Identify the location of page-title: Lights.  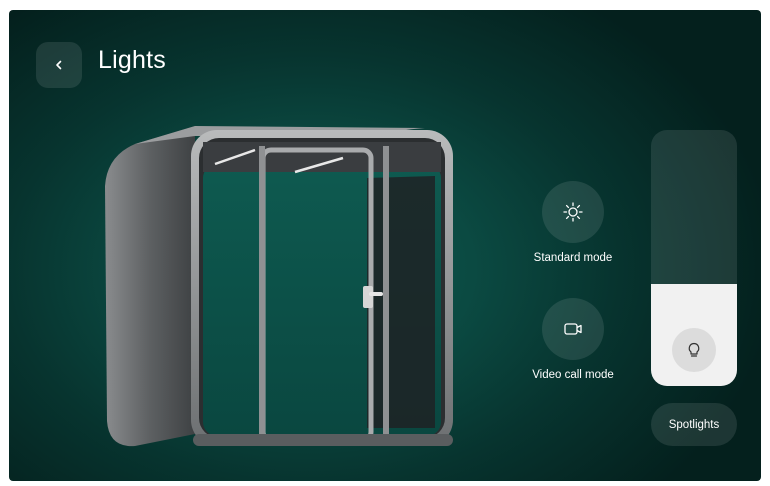
(132, 60).